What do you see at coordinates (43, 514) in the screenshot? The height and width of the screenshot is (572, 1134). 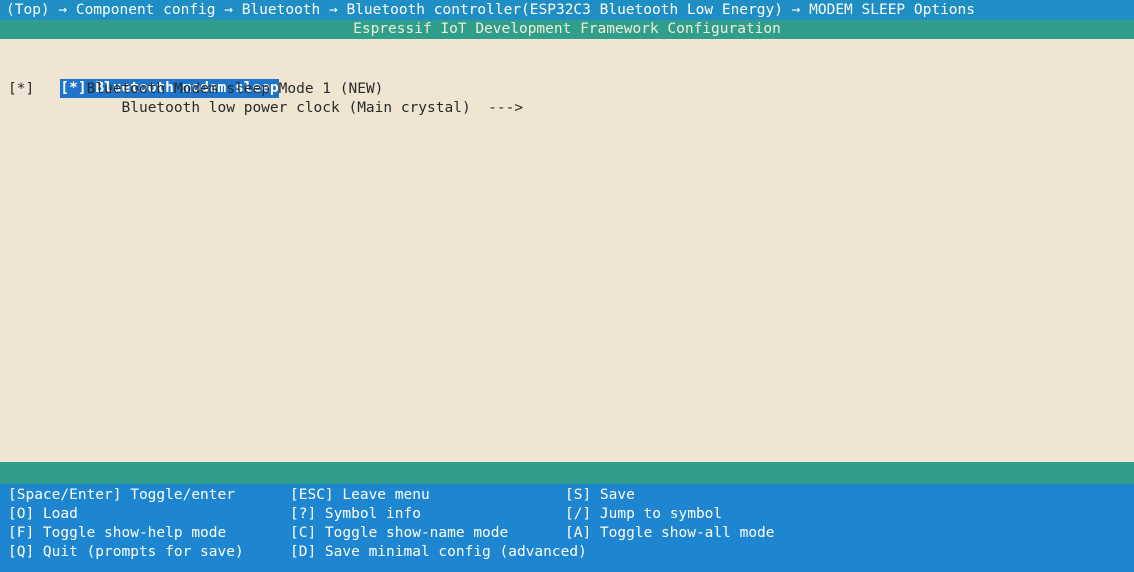 I see `hotkey-load: [O] Load` at bounding box center [43, 514].